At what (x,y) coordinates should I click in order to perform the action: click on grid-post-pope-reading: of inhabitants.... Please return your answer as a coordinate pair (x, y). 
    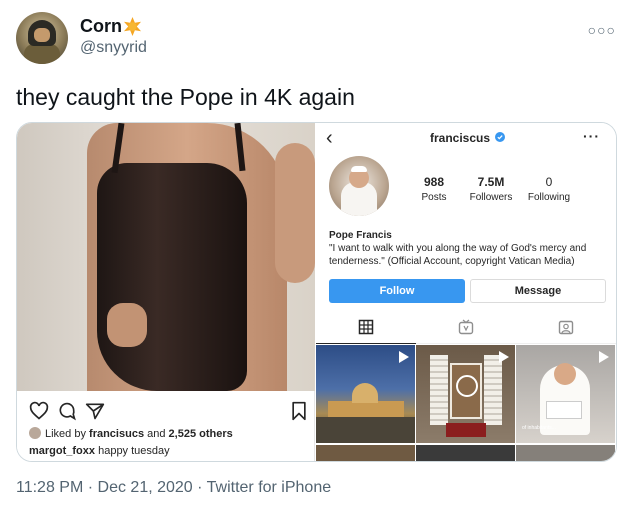
    Looking at the image, I should click on (565, 394).